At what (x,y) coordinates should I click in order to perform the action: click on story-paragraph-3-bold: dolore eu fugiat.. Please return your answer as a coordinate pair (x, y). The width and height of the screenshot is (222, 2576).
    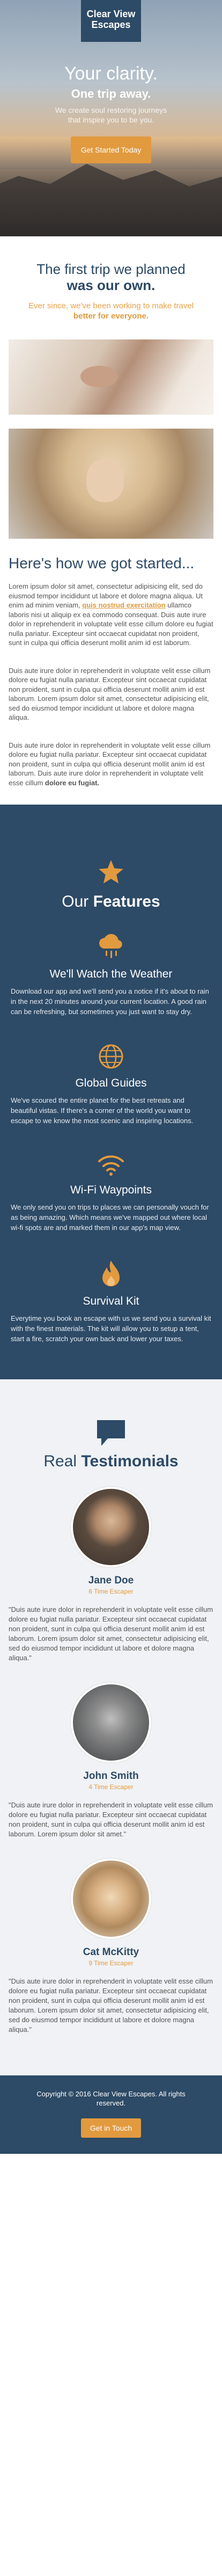
    Looking at the image, I should click on (73, 782).